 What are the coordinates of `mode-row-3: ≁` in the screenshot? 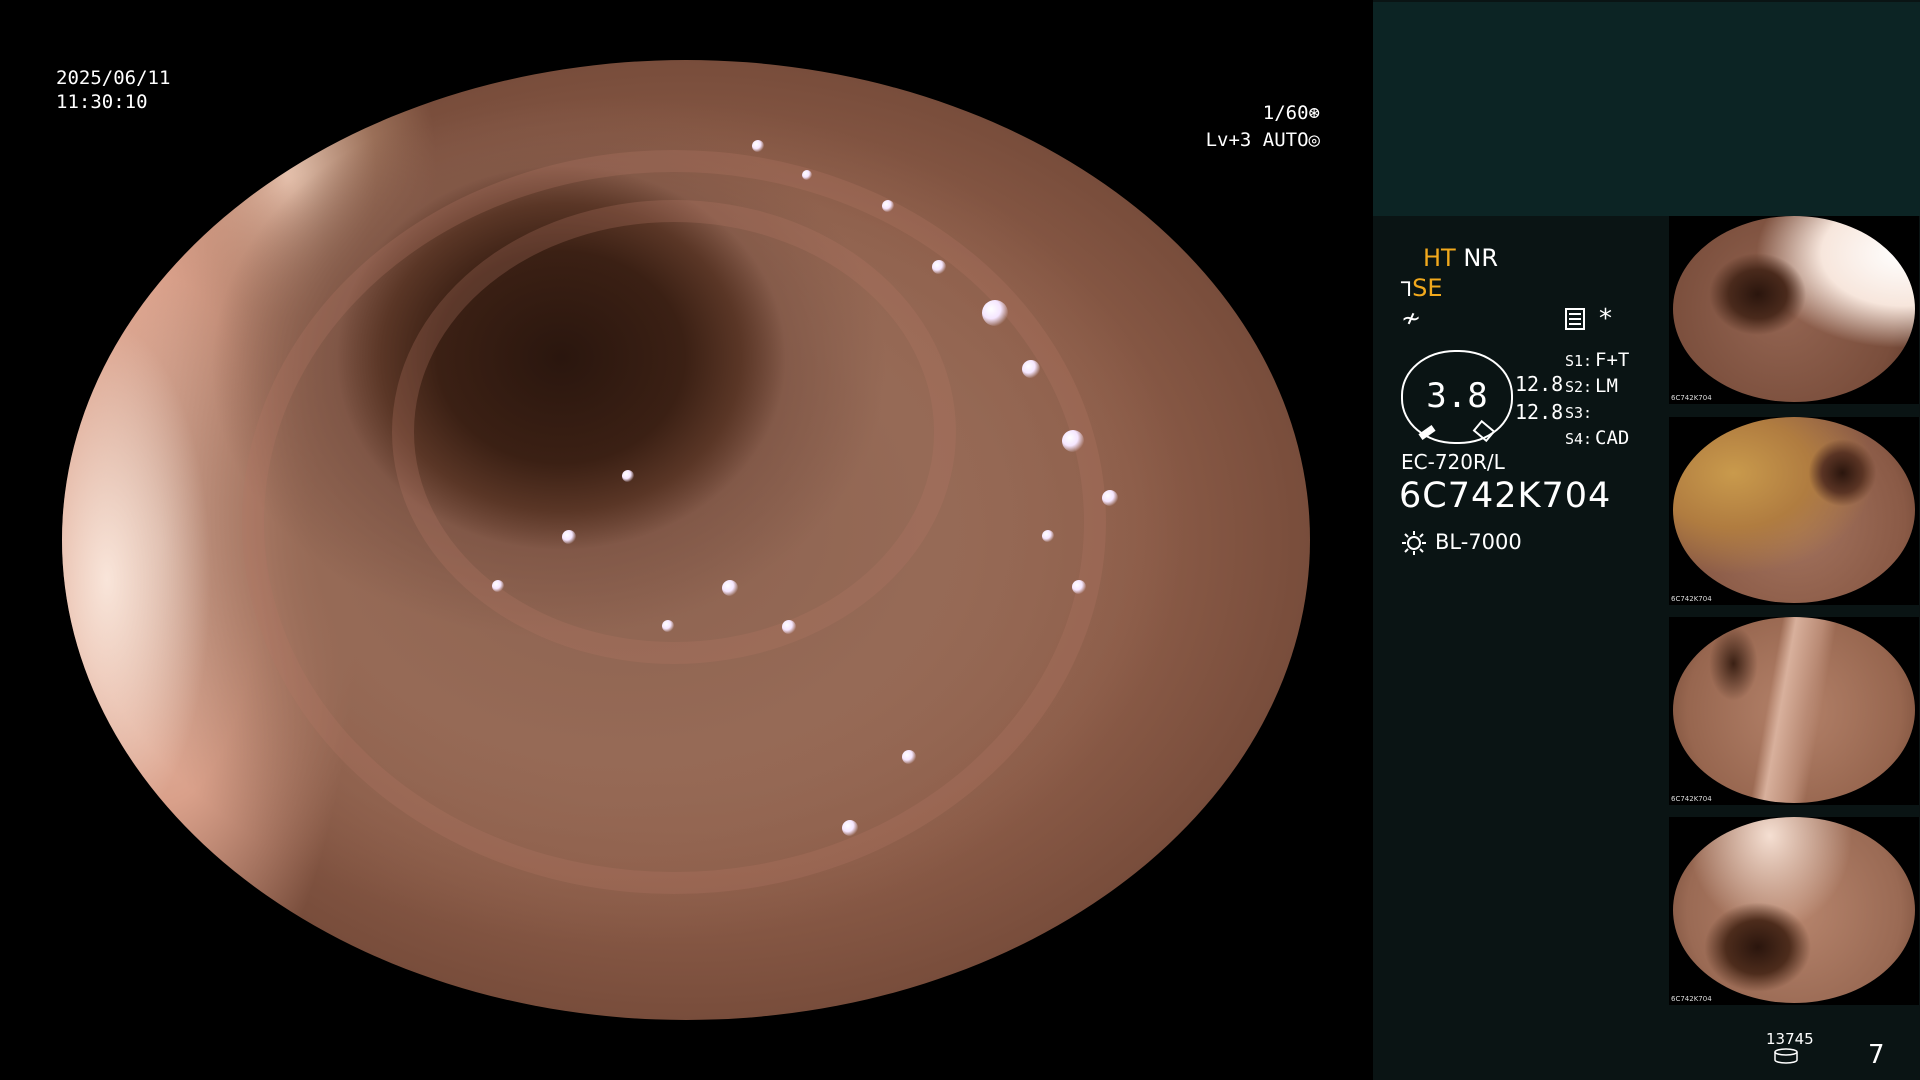 It's located at (1411, 318).